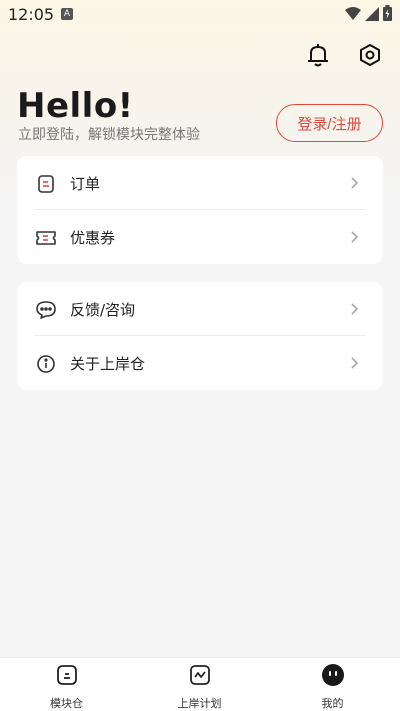 This screenshot has height=711, width=400. Describe the element at coordinates (199, 703) in the screenshot. I see `tab-label: 上岸计划` at that location.